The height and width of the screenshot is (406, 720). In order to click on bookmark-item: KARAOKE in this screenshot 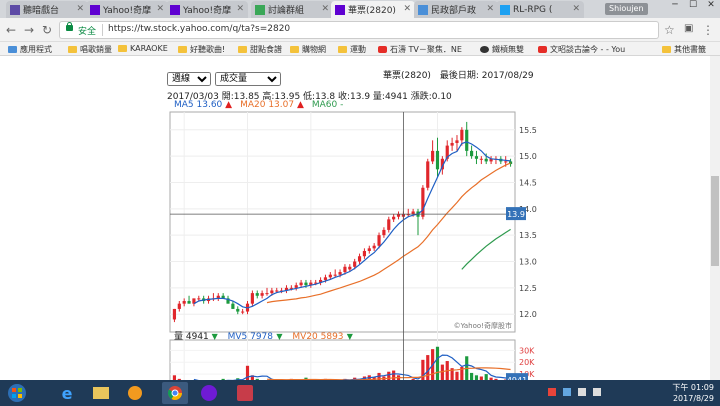, I will do `click(143, 48)`.